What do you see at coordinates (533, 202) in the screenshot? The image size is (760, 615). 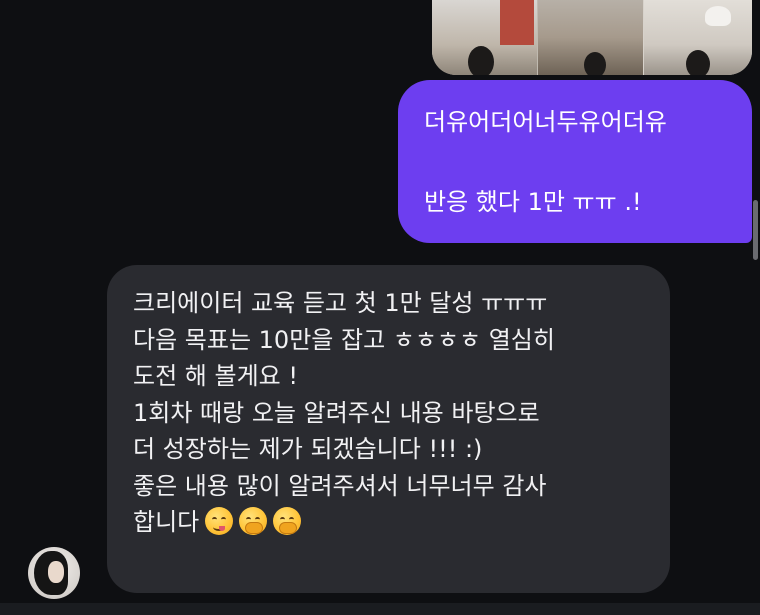 I see `sent-message-line: 반응 했다 1만 ㅠㅠ .!` at bounding box center [533, 202].